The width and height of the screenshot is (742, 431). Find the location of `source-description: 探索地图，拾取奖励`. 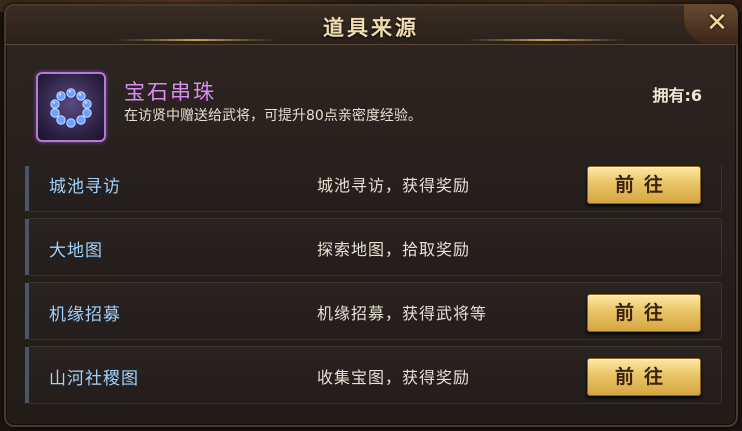

source-description: 探索地图，拾取奖励 is located at coordinates (394, 249).